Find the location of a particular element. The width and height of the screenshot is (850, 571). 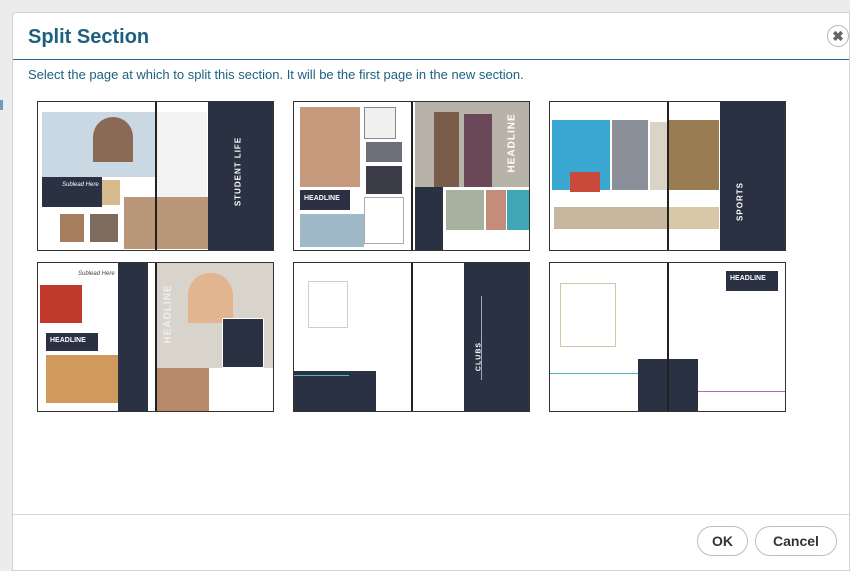

close-icon: ✖ is located at coordinates (838, 35).